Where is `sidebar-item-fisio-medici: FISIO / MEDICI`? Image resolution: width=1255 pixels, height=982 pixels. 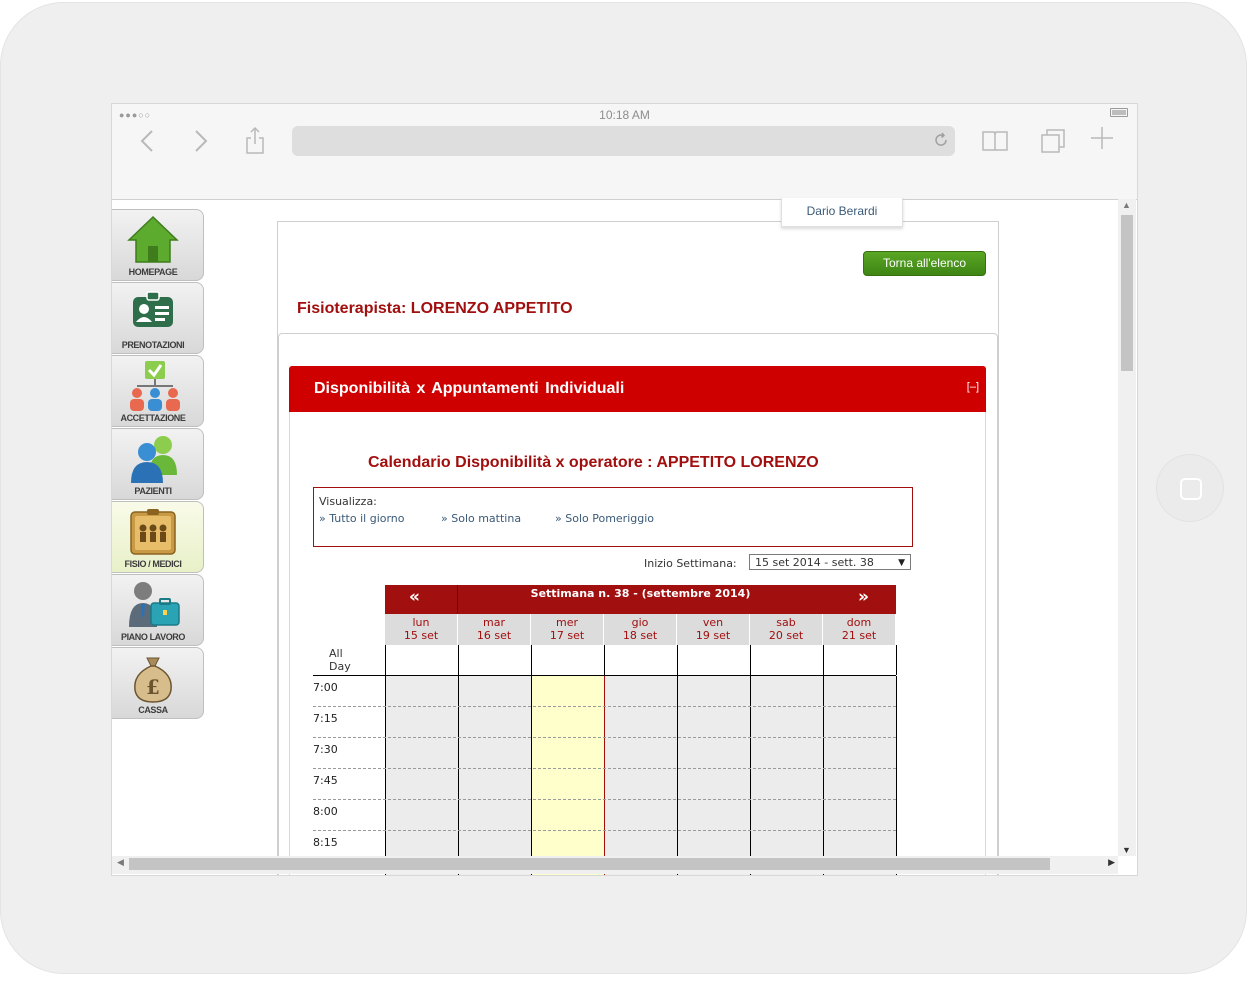 sidebar-item-fisio-medici: FISIO / MEDICI is located at coordinates (158, 537).